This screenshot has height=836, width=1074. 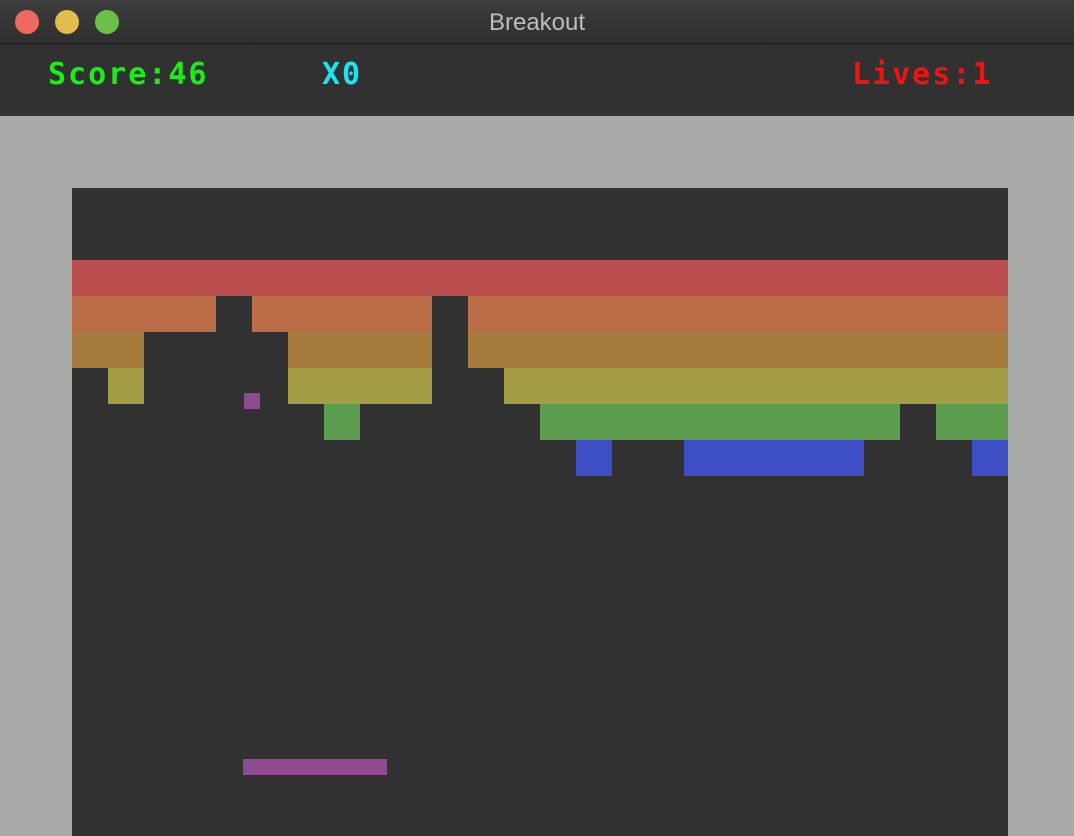 What do you see at coordinates (922, 74) in the screenshot?
I see `lives-display: Lives:1` at bounding box center [922, 74].